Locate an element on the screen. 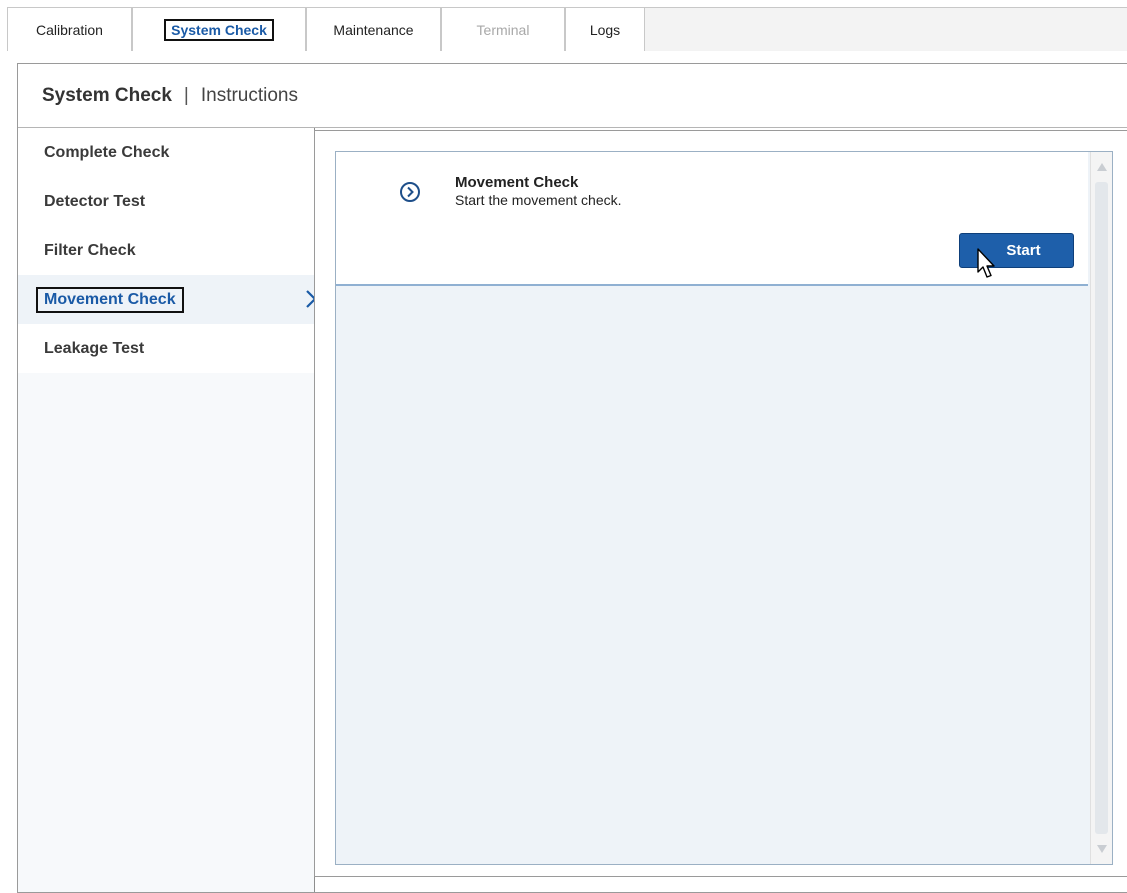 The image size is (1127, 893). sidebar-item-label: Filter Check is located at coordinates (90, 250).